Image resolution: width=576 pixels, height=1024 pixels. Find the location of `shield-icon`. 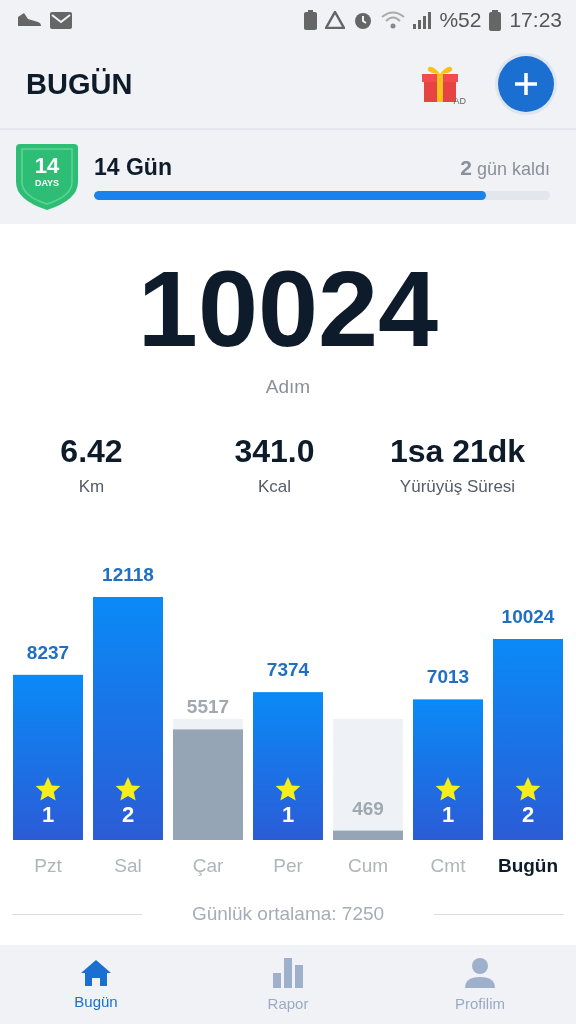

shield-icon is located at coordinates (47, 177).